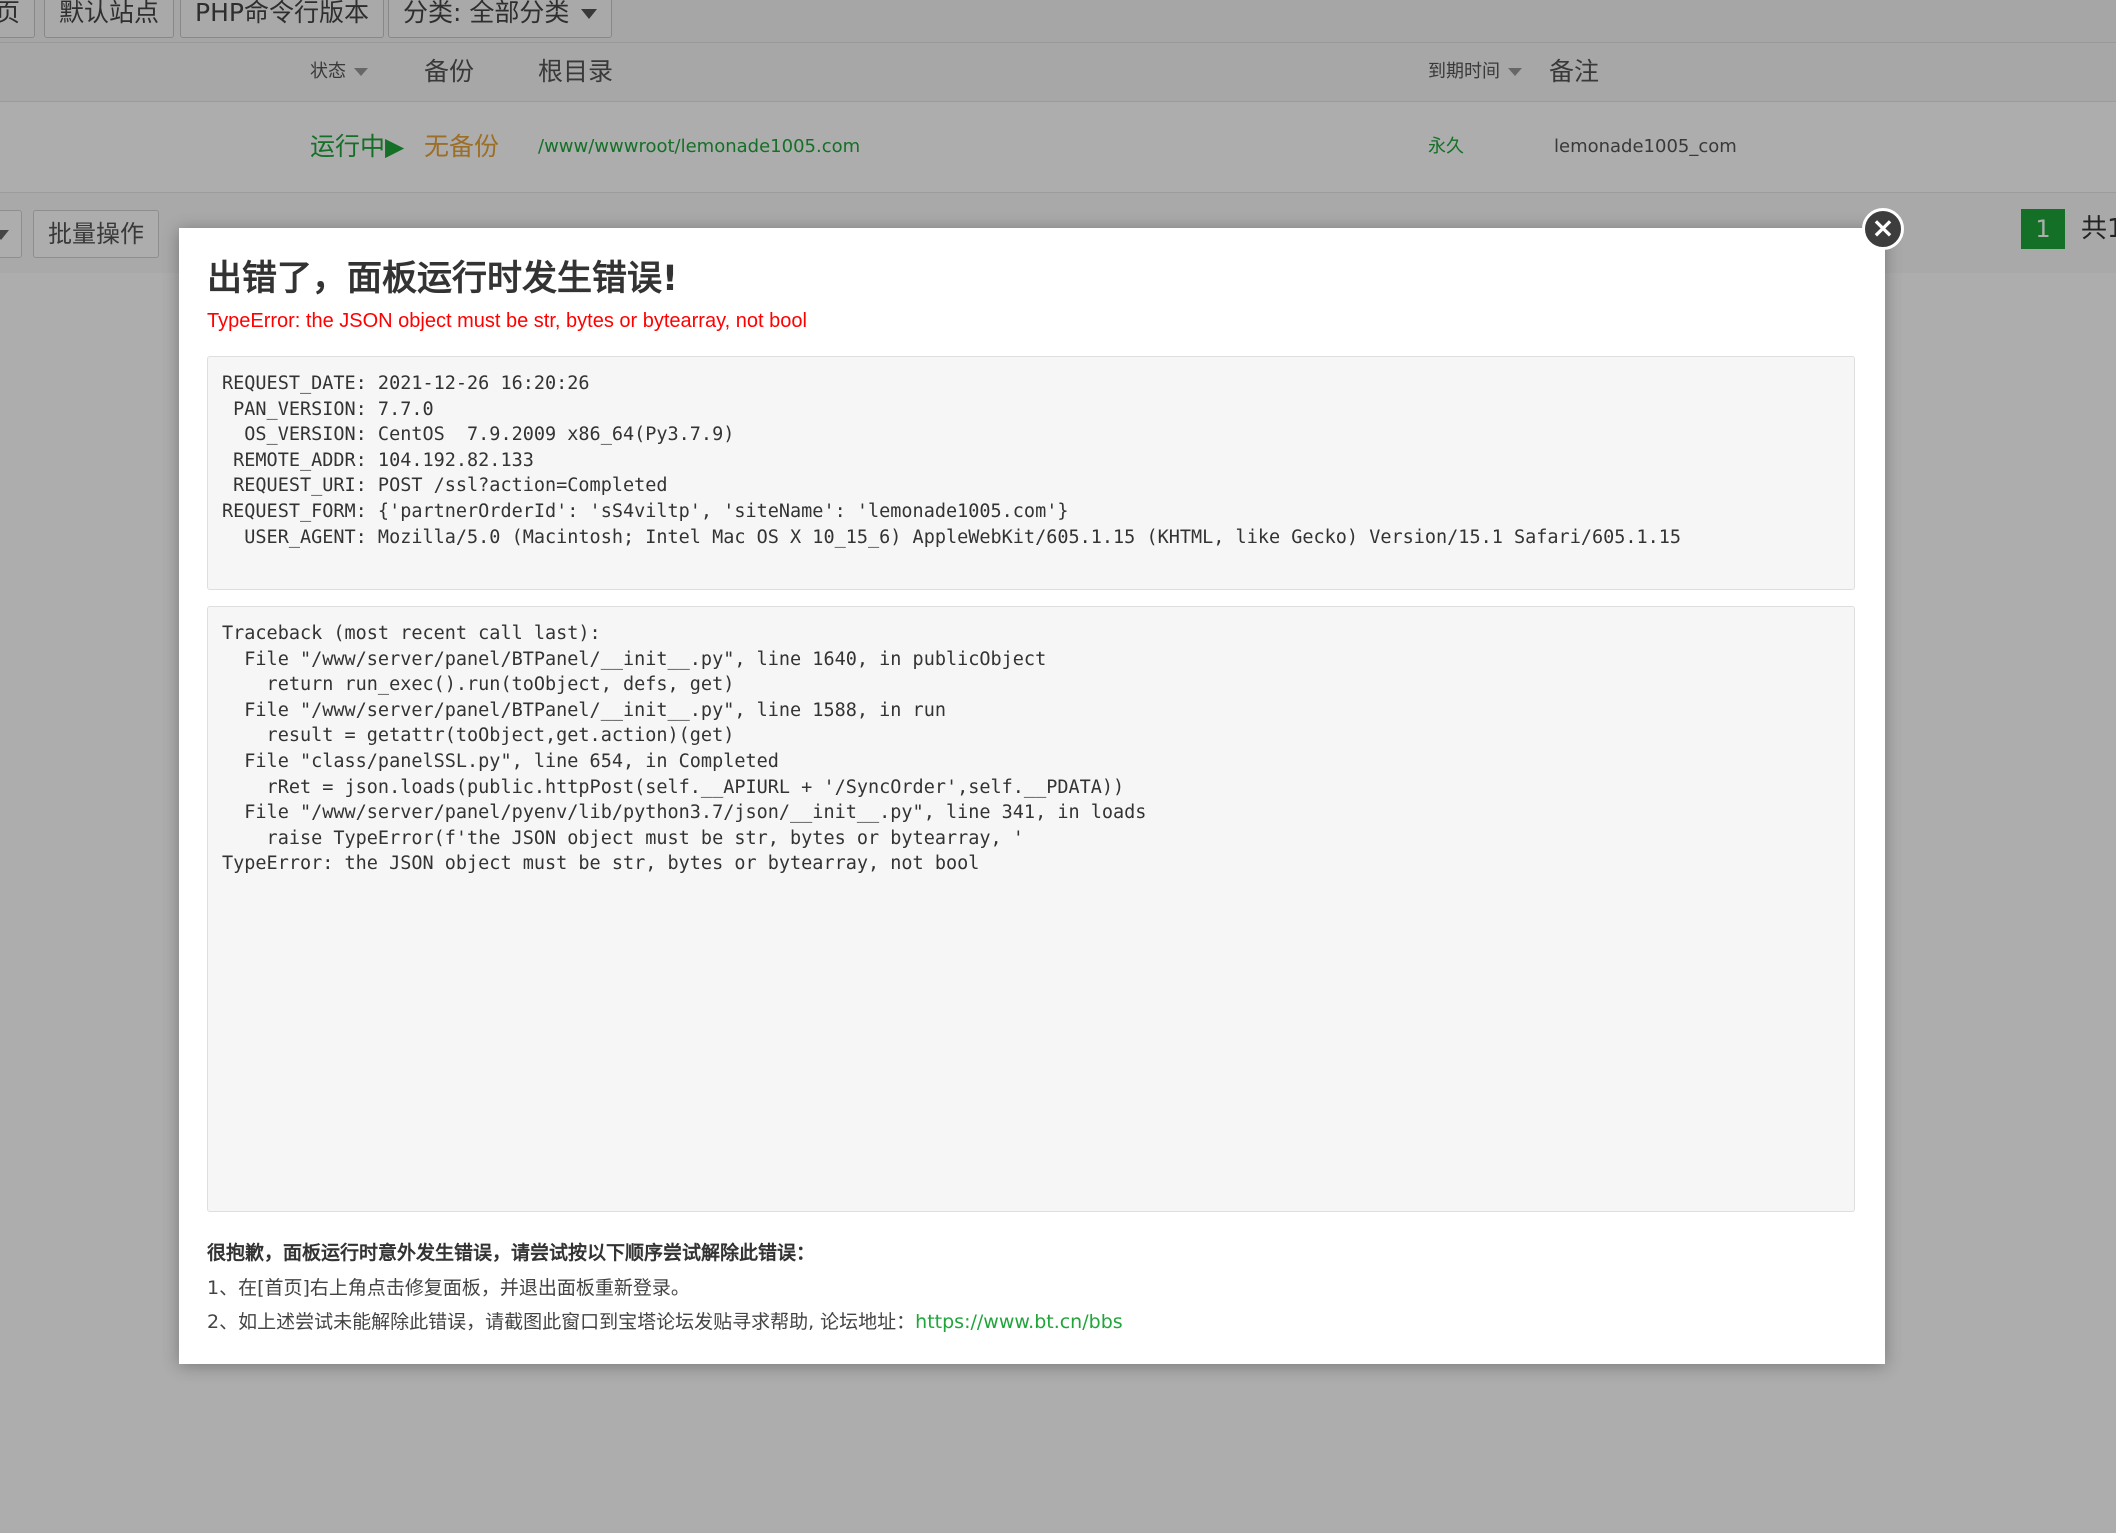 The height and width of the screenshot is (1533, 2116). Describe the element at coordinates (442, 279) in the screenshot. I see `dialog-title: 出错了，面板运行时发生错误!` at that location.